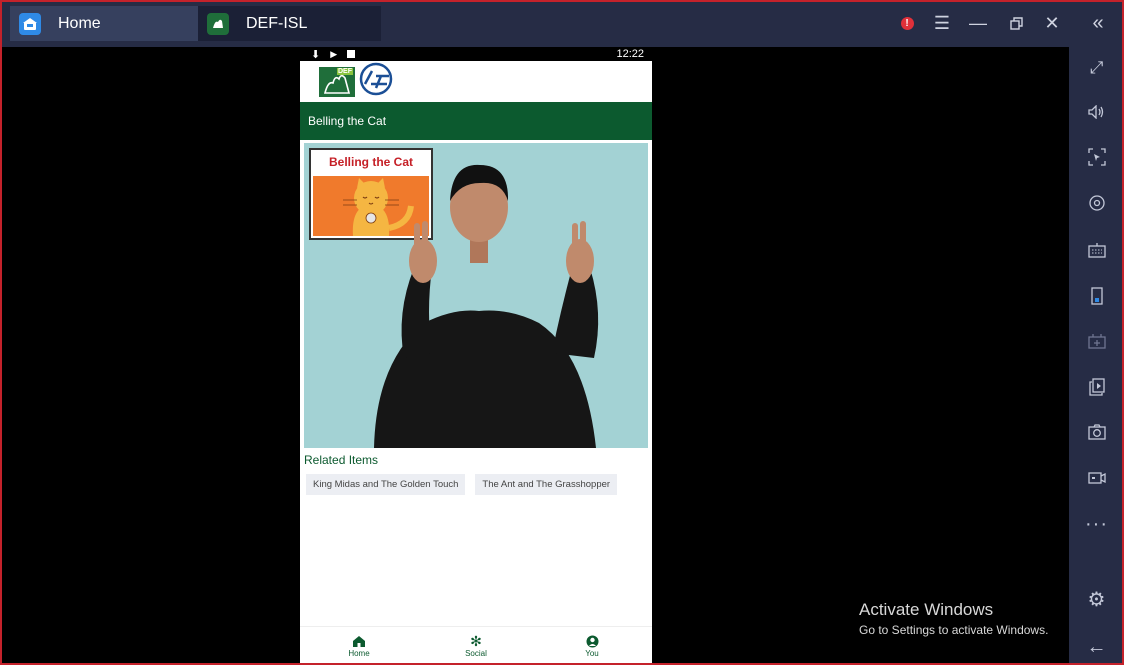 This screenshot has width=1124, height=665. Describe the element at coordinates (1098, 23) in the screenshot. I see `collapse-sidebar-icon: «` at that location.